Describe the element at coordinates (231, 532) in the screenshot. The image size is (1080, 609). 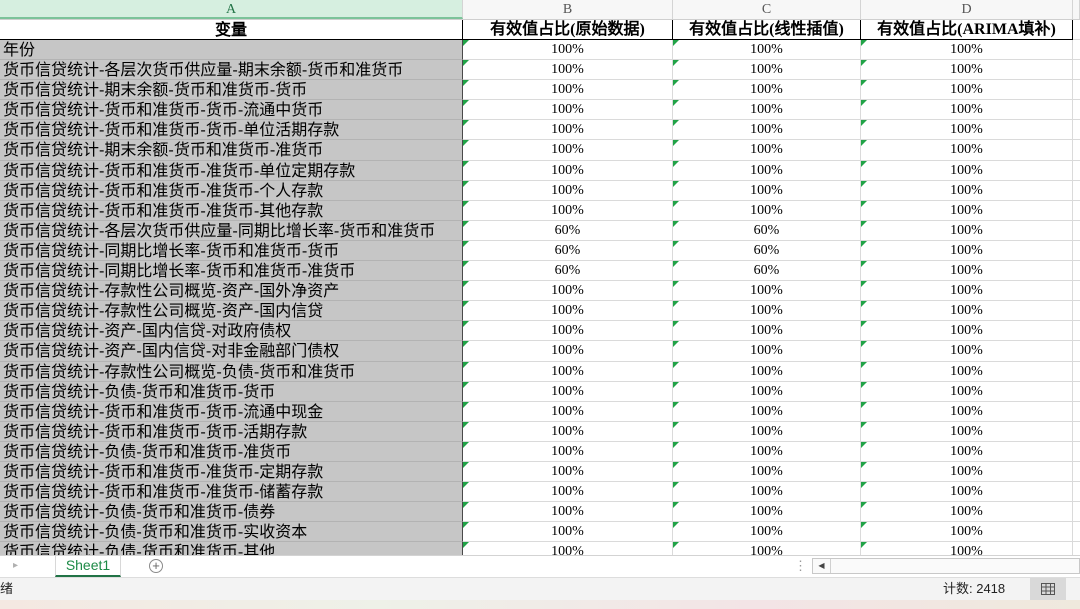
I see `variable-cell: 货币信贷统计-负债-货币和准货币-实收资本` at that location.